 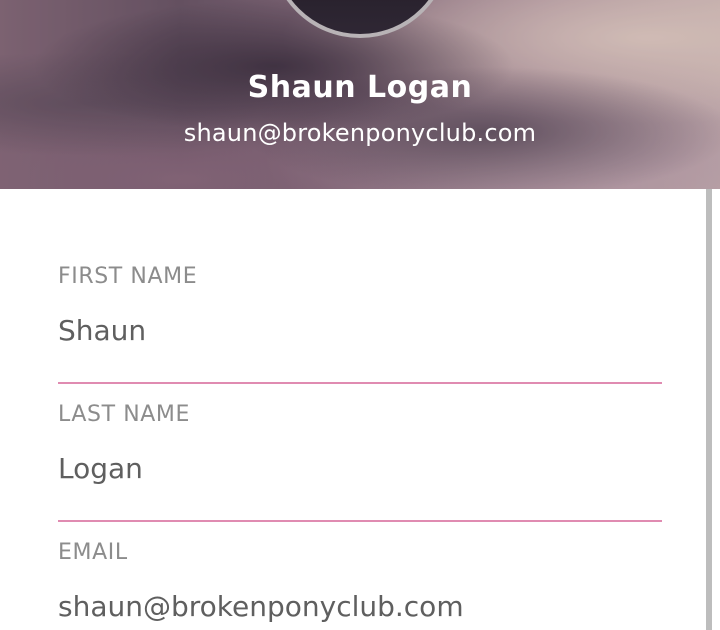 I want to click on profile-email: shaun@brokenponyclub.com, so click(x=360, y=133).